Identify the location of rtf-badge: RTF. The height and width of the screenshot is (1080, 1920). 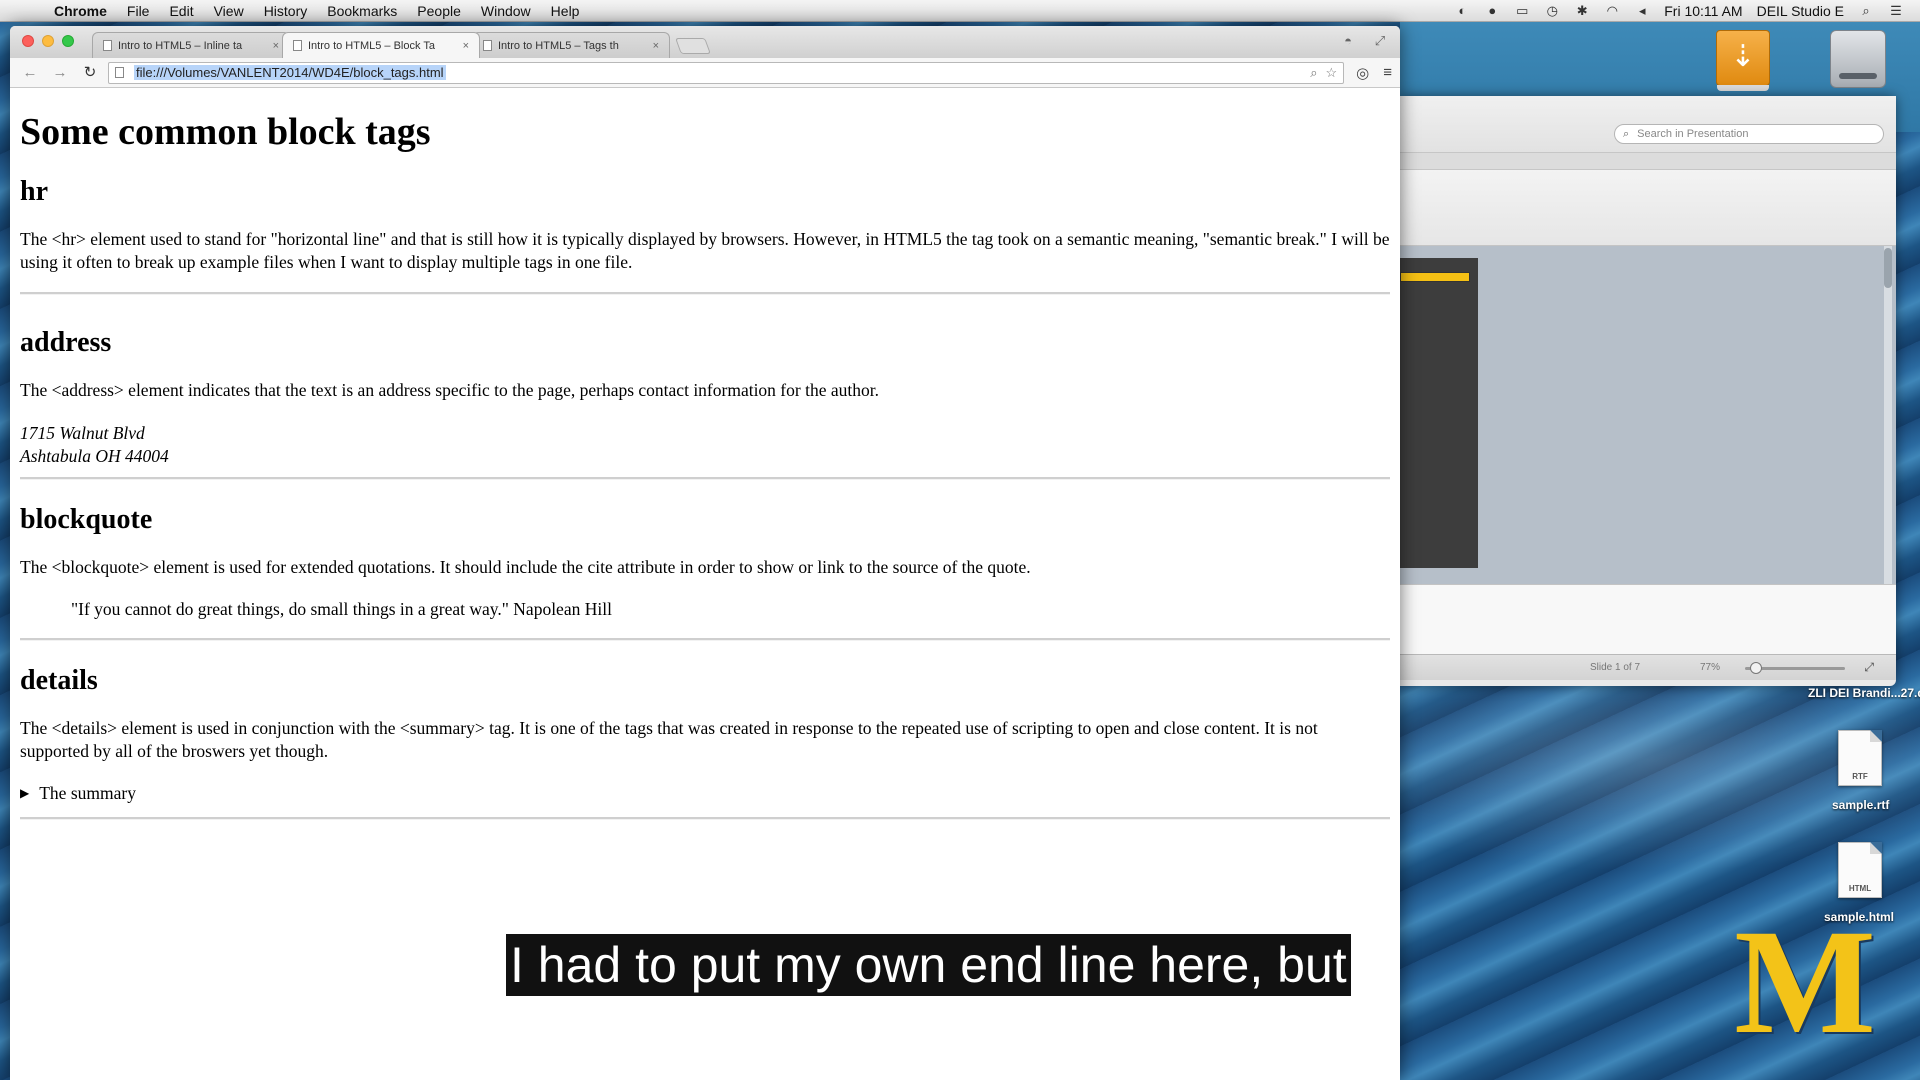
(1860, 776).